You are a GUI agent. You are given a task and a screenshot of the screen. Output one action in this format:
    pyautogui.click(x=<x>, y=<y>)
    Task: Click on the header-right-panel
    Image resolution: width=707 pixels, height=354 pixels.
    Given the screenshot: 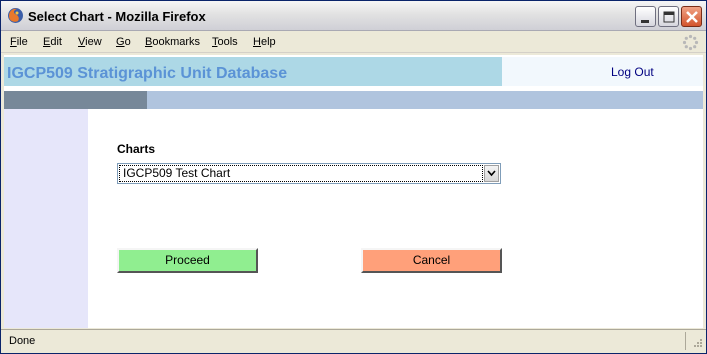 What is the action you would take?
    pyautogui.click(x=602, y=71)
    